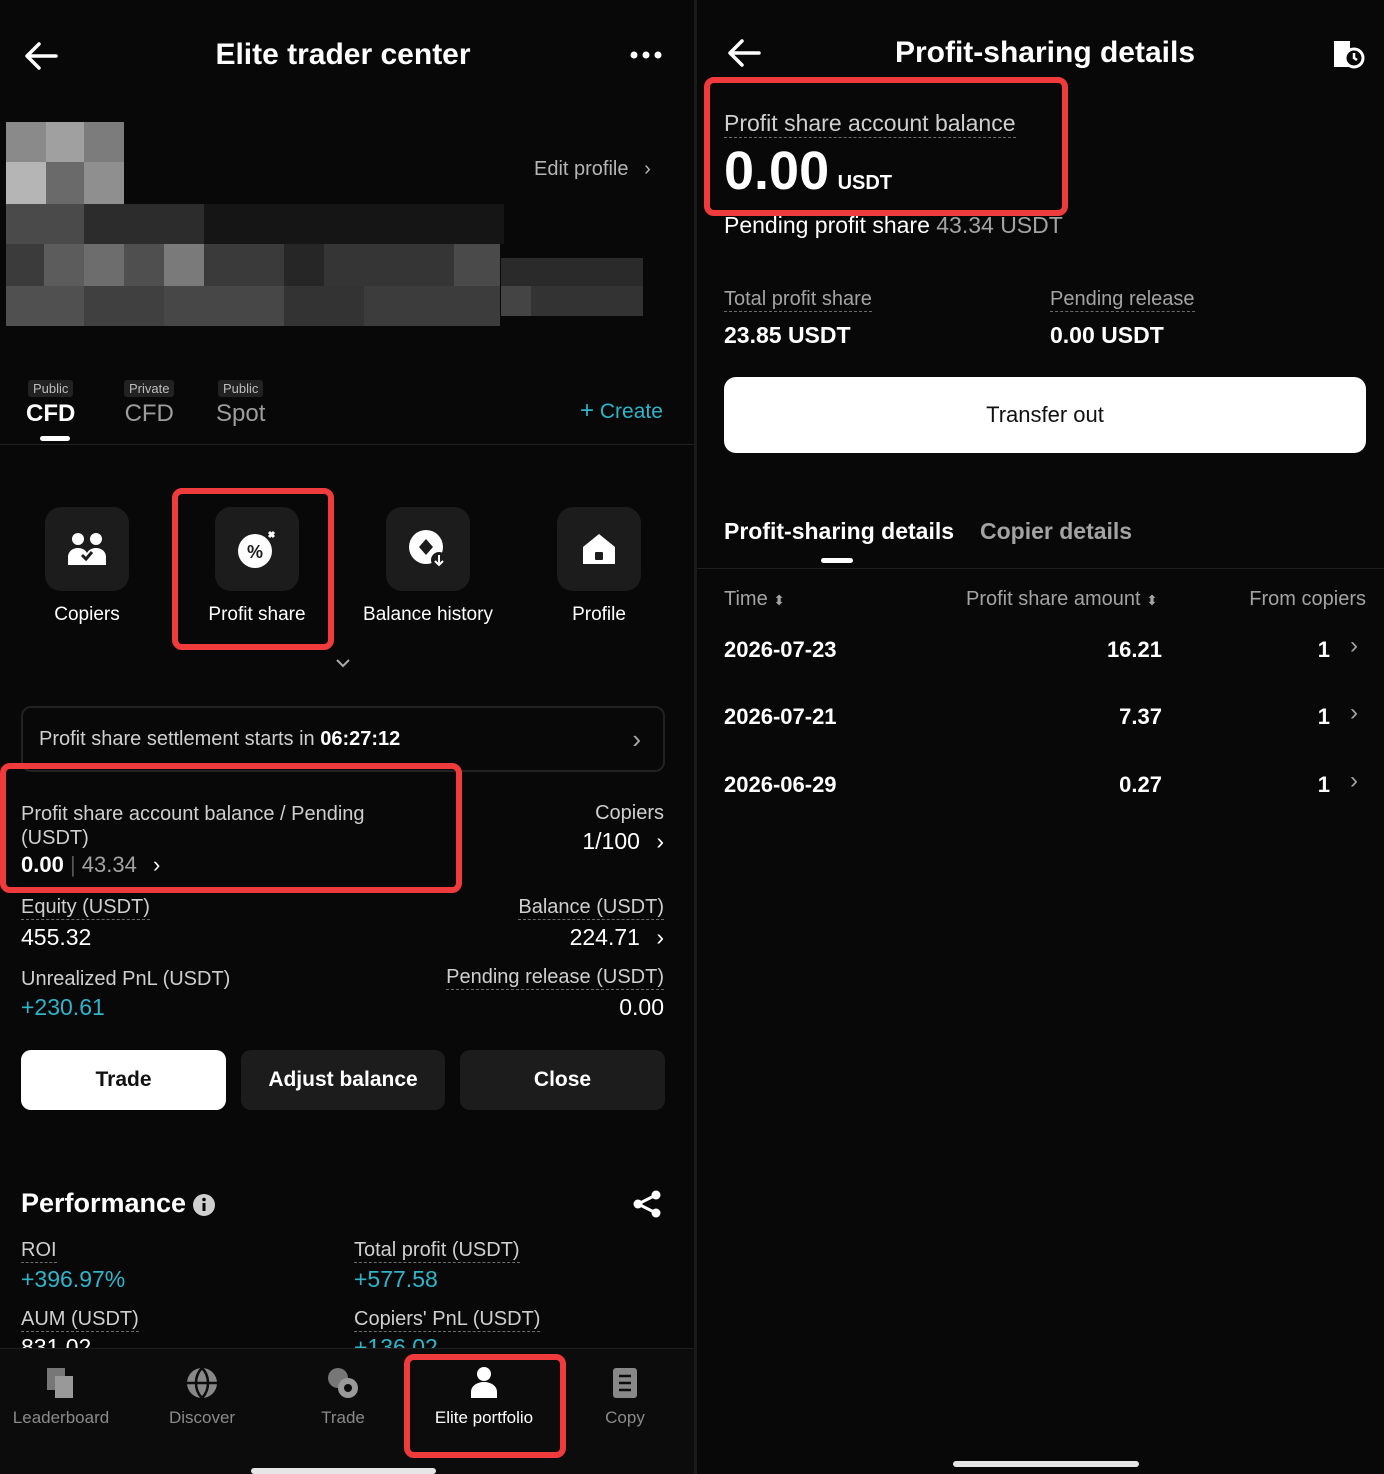 The image size is (1384, 1474). Describe the element at coordinates (1045, 52) in the screenshot. I see `page-title: Profit-sharing details` at that location.